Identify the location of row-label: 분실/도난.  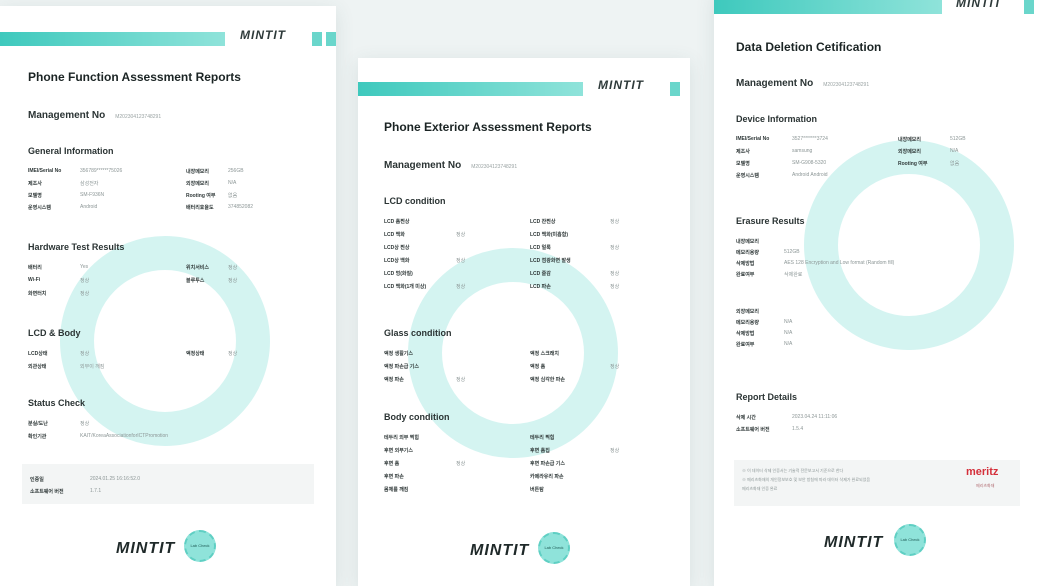
(38, 424).